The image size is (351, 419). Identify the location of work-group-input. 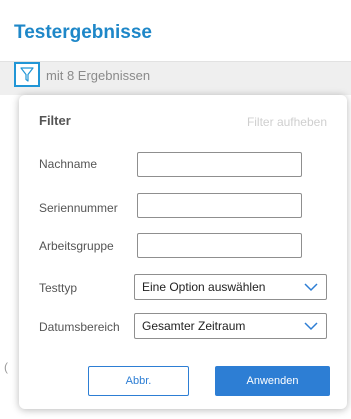
(219, 245).